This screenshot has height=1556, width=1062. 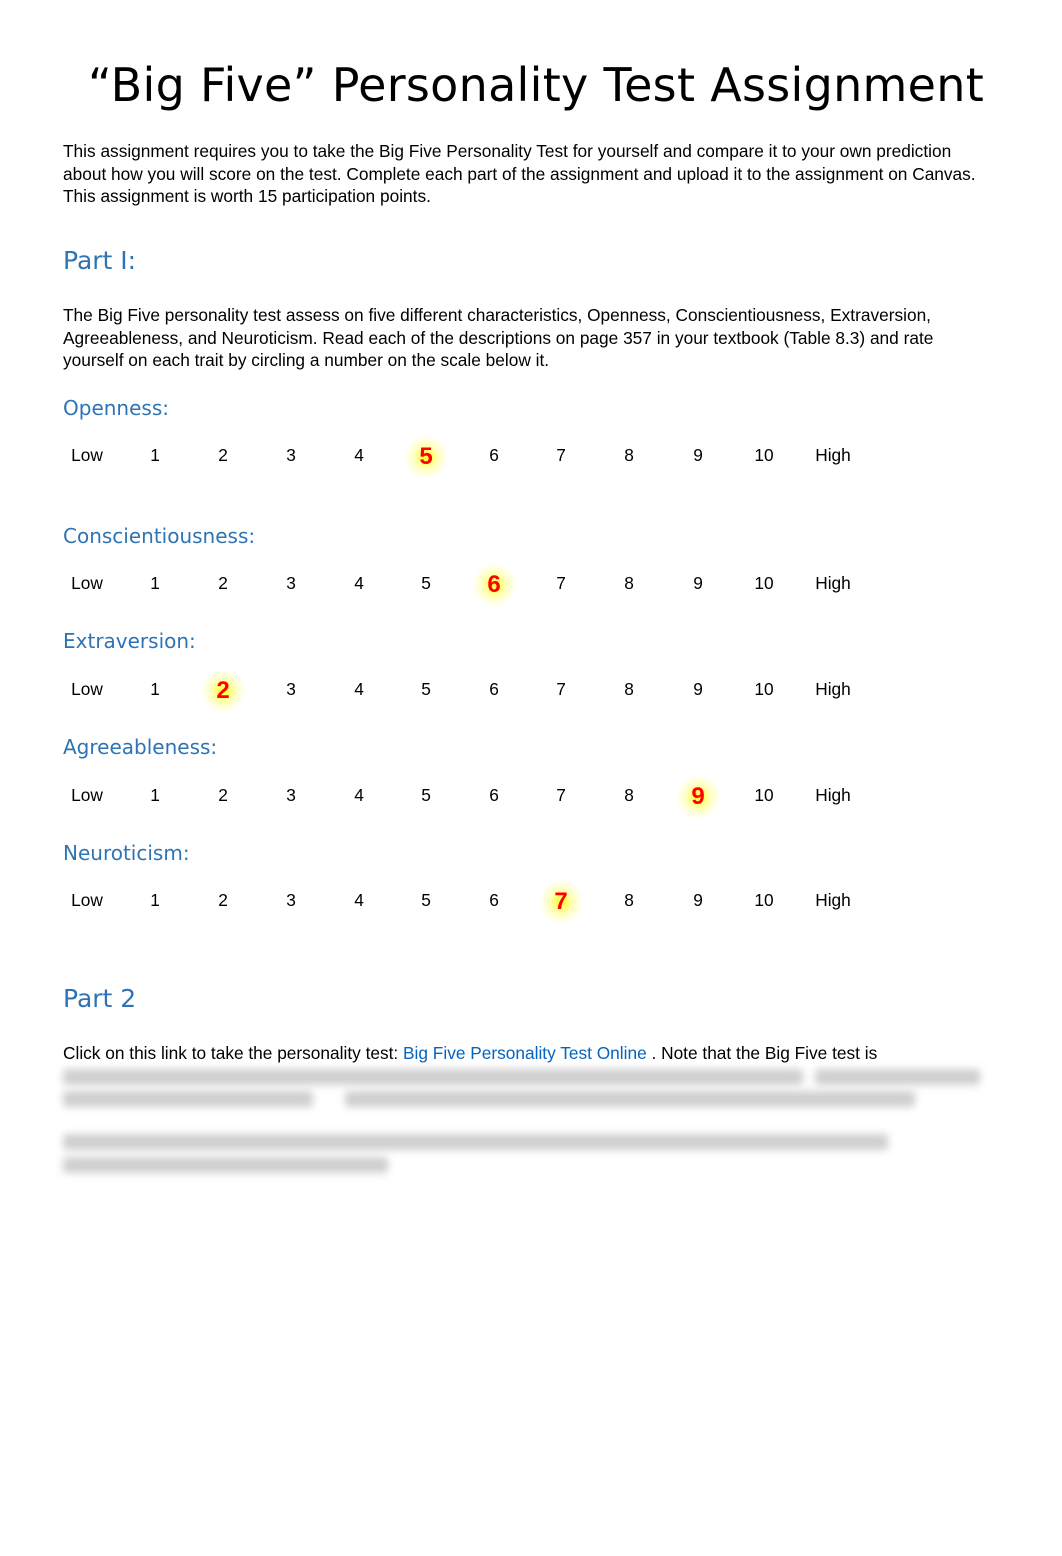 What do you see at coordinates (762, 1053) in the screenshot?
I see `part2-text-after-link: . Note that the Big Five test is` at bounding box center [762, 1053].